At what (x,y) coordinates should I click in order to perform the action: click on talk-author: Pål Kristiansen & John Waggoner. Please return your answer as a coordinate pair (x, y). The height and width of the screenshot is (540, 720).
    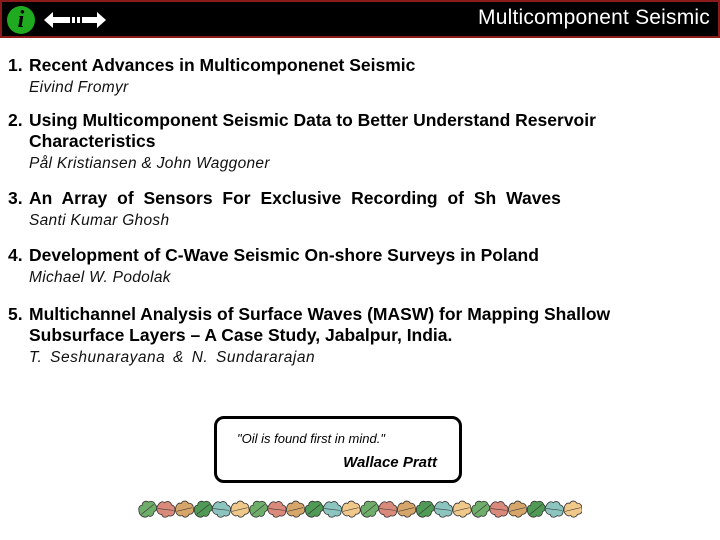
    Looking at the image, I should click on (149, 163).